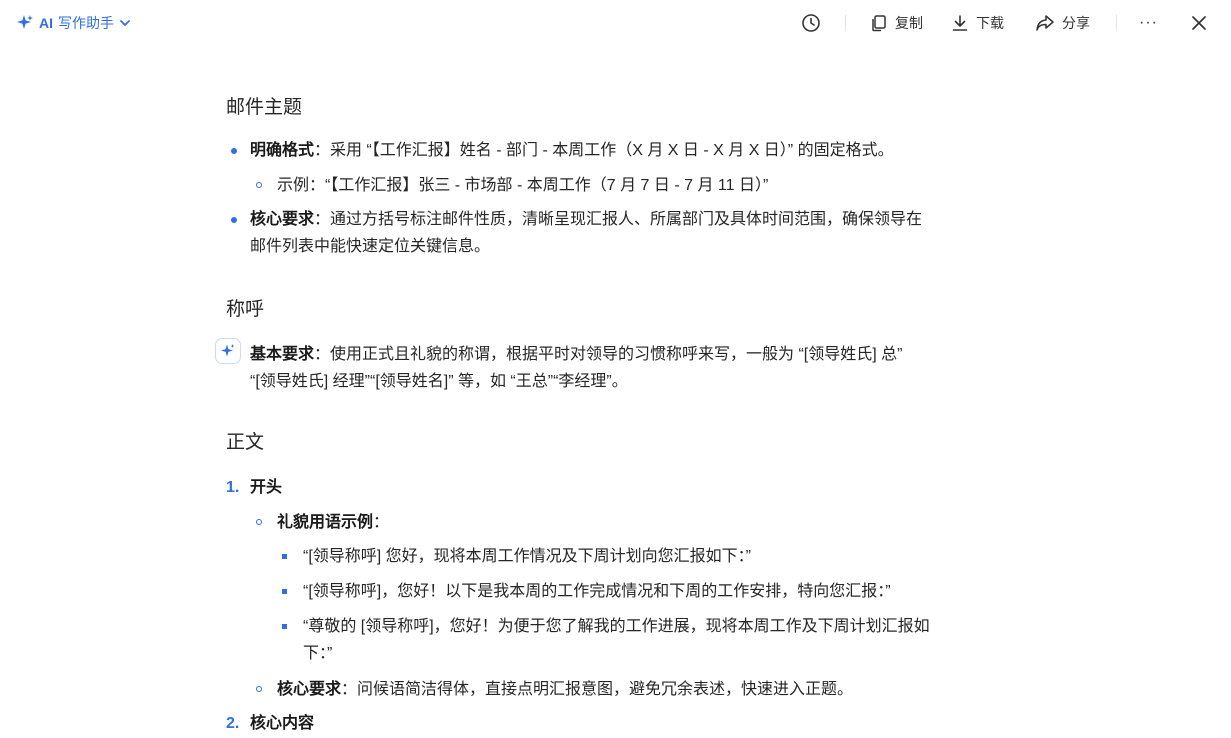 This screenshot has width=1231, height=738. What do you see at coordinates (264, 107) in the screenshot?
I see `section-title-subject: 邮件主题` at bounding box center [264, 107].